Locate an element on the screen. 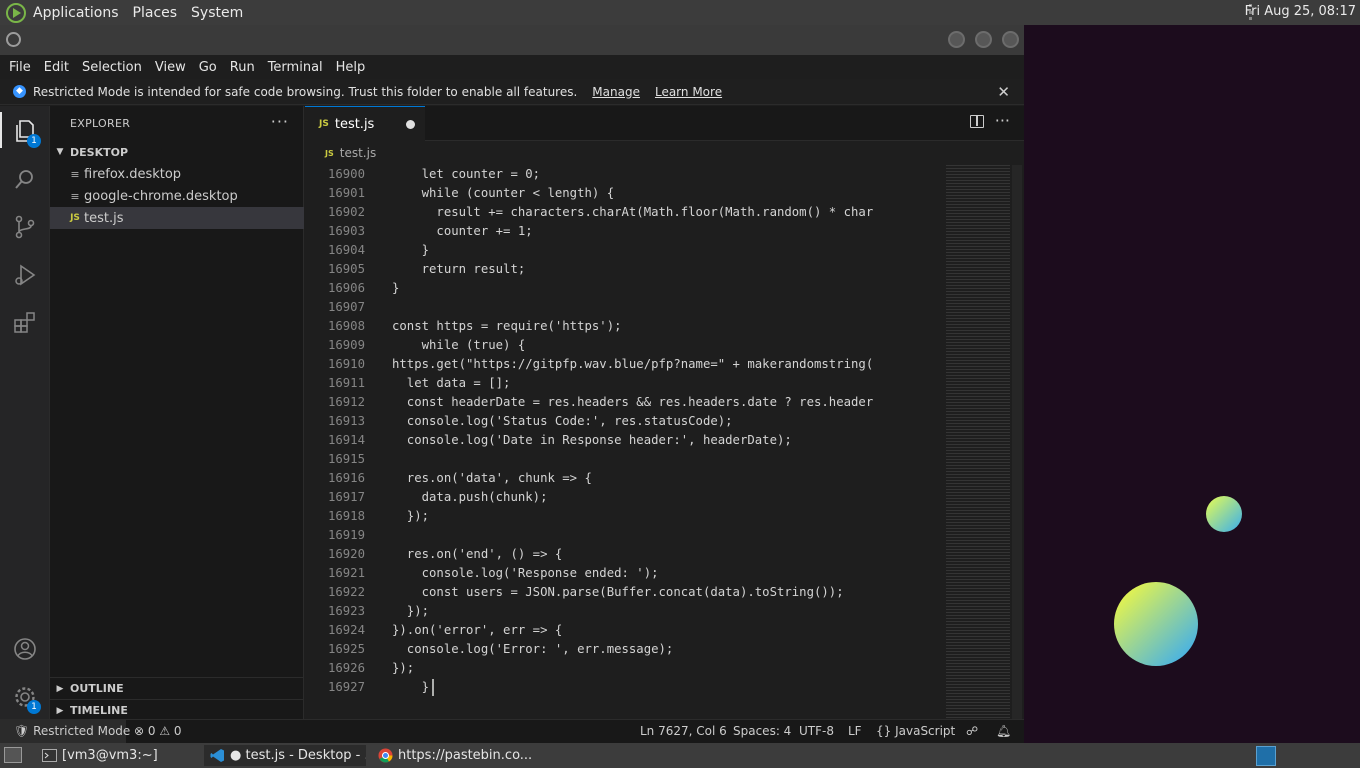 Image resolution: width=1360 pixels, height=768 pixels. source-control-icon is located at coordinates (25, 227).